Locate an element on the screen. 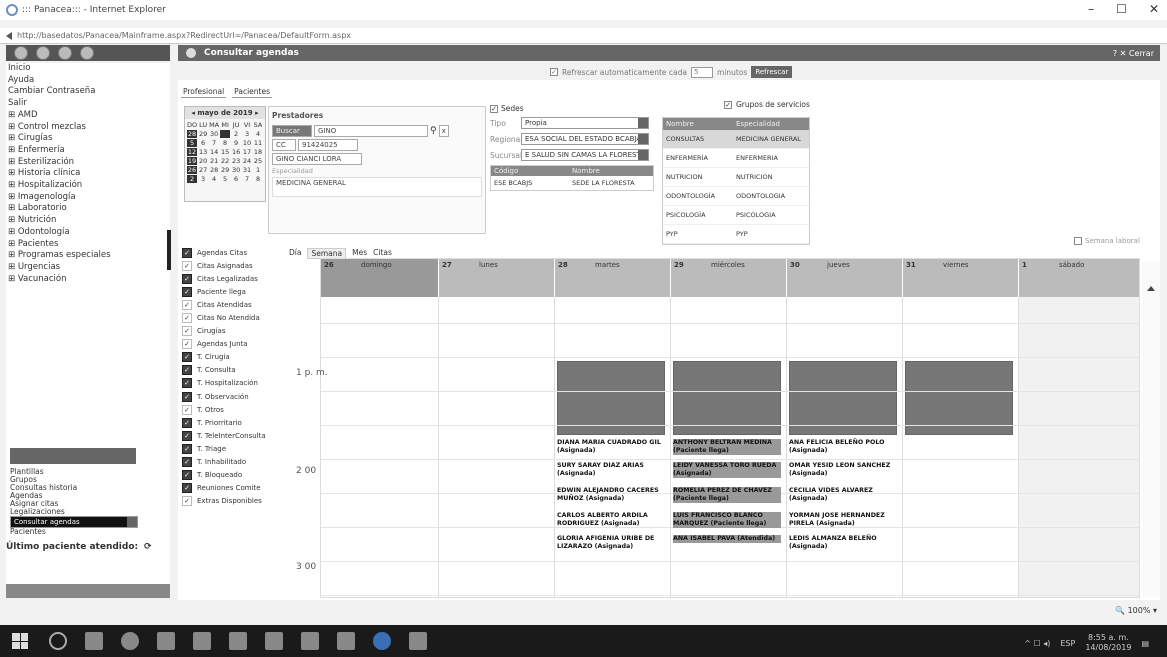  clear-search-button: x is located at coordinates (443, 131).